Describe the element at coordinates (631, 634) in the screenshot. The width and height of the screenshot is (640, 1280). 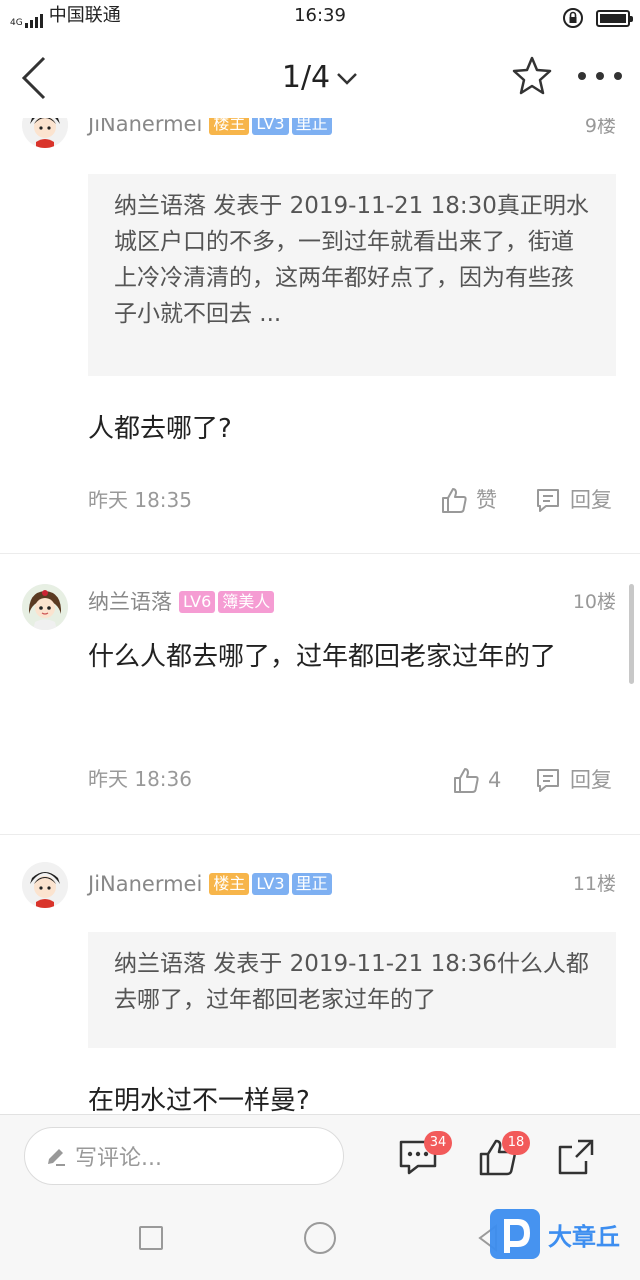
I see `scrollbar` at that location.